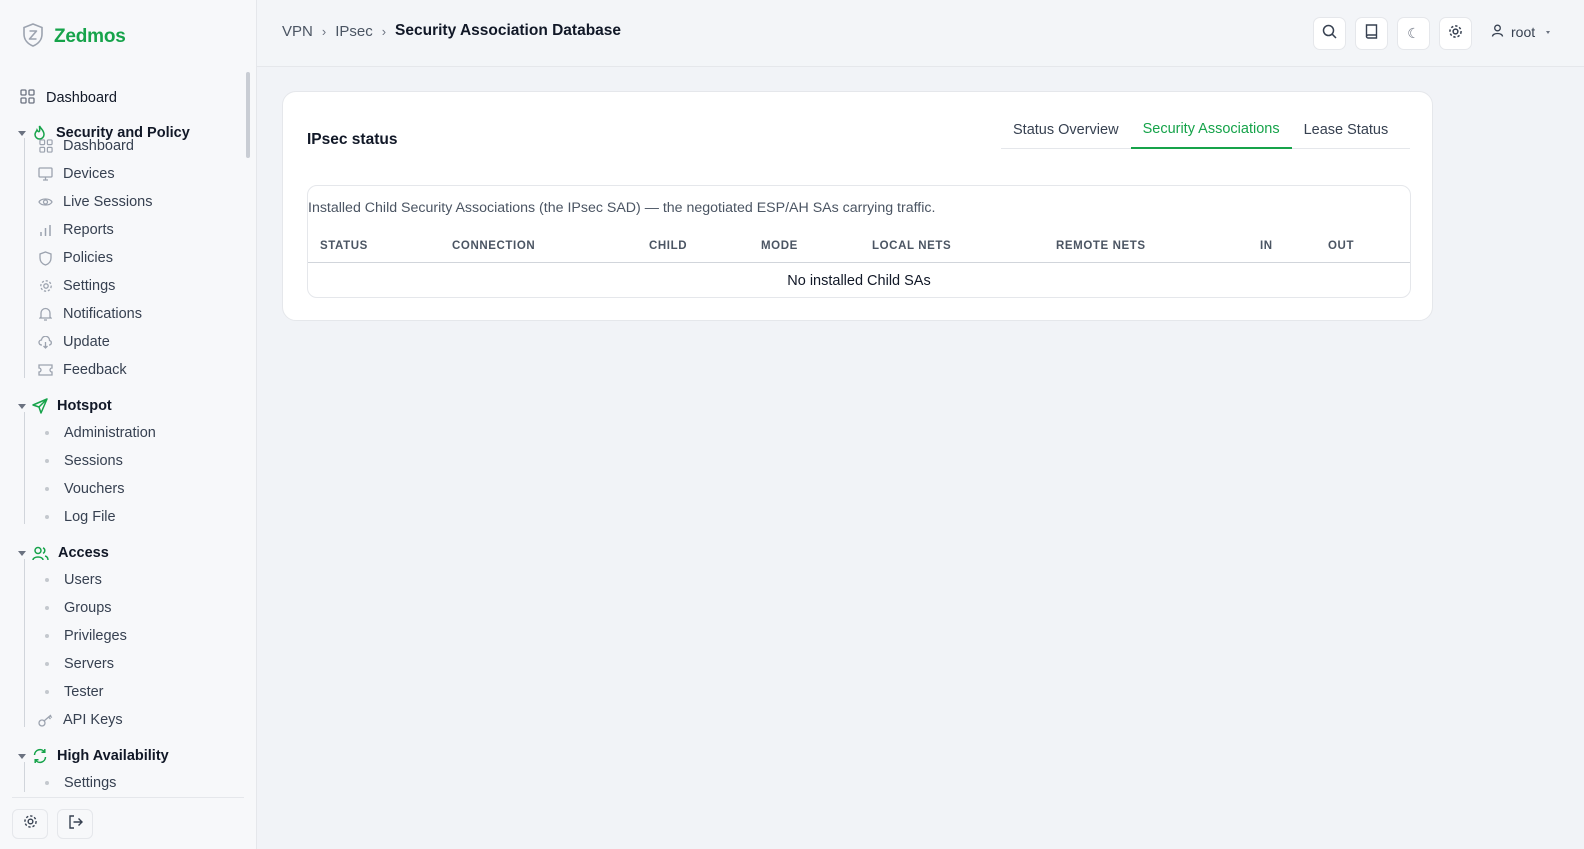 This screenshot has width=1584, height=849. What do you see at coordinates (95, 370) in the screenshot?
I see `sidebar-item-label: Feedback` at bounding box center [95, 370].